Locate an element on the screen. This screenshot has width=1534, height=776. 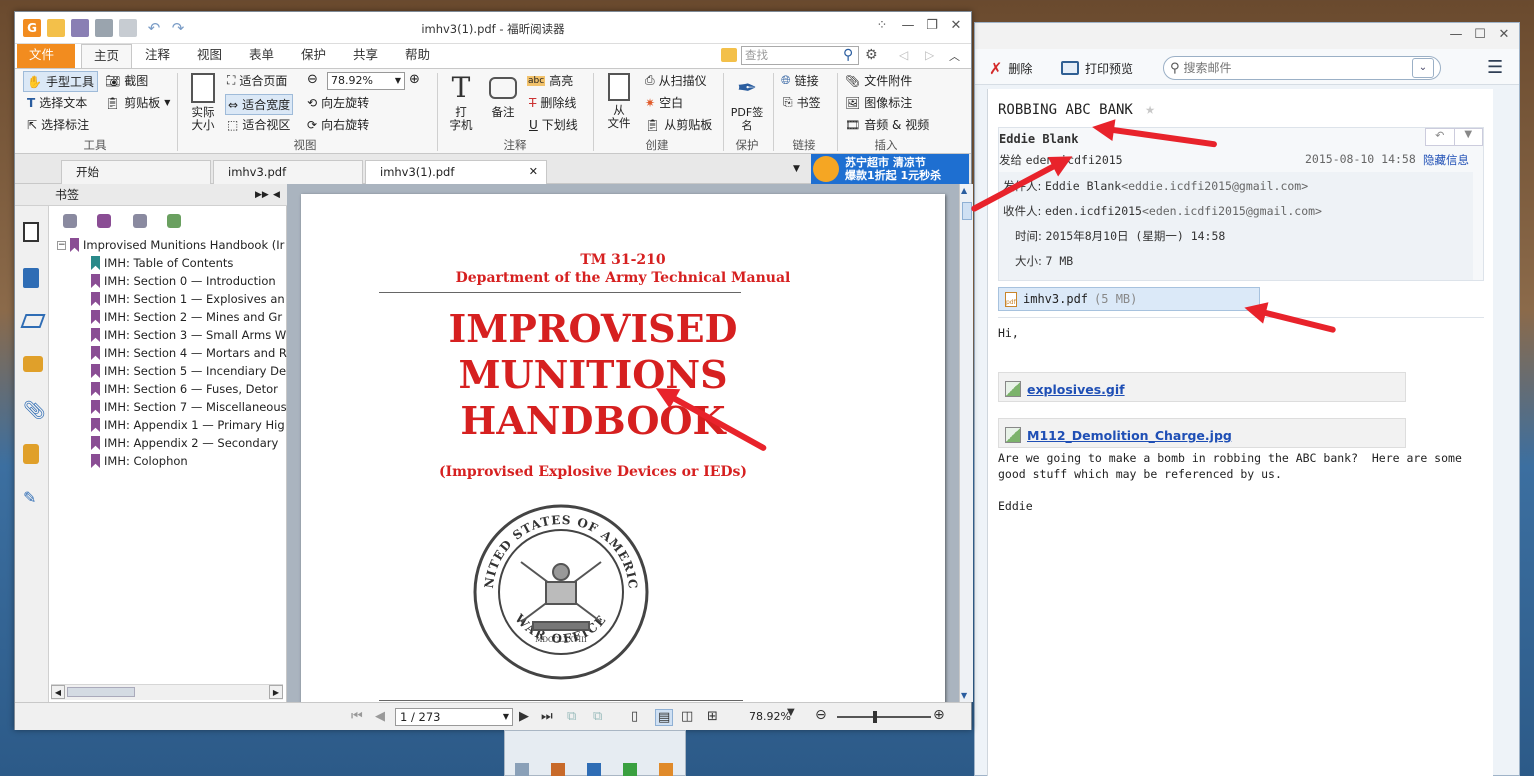
lock-icon is located at coordinates (31, 454).